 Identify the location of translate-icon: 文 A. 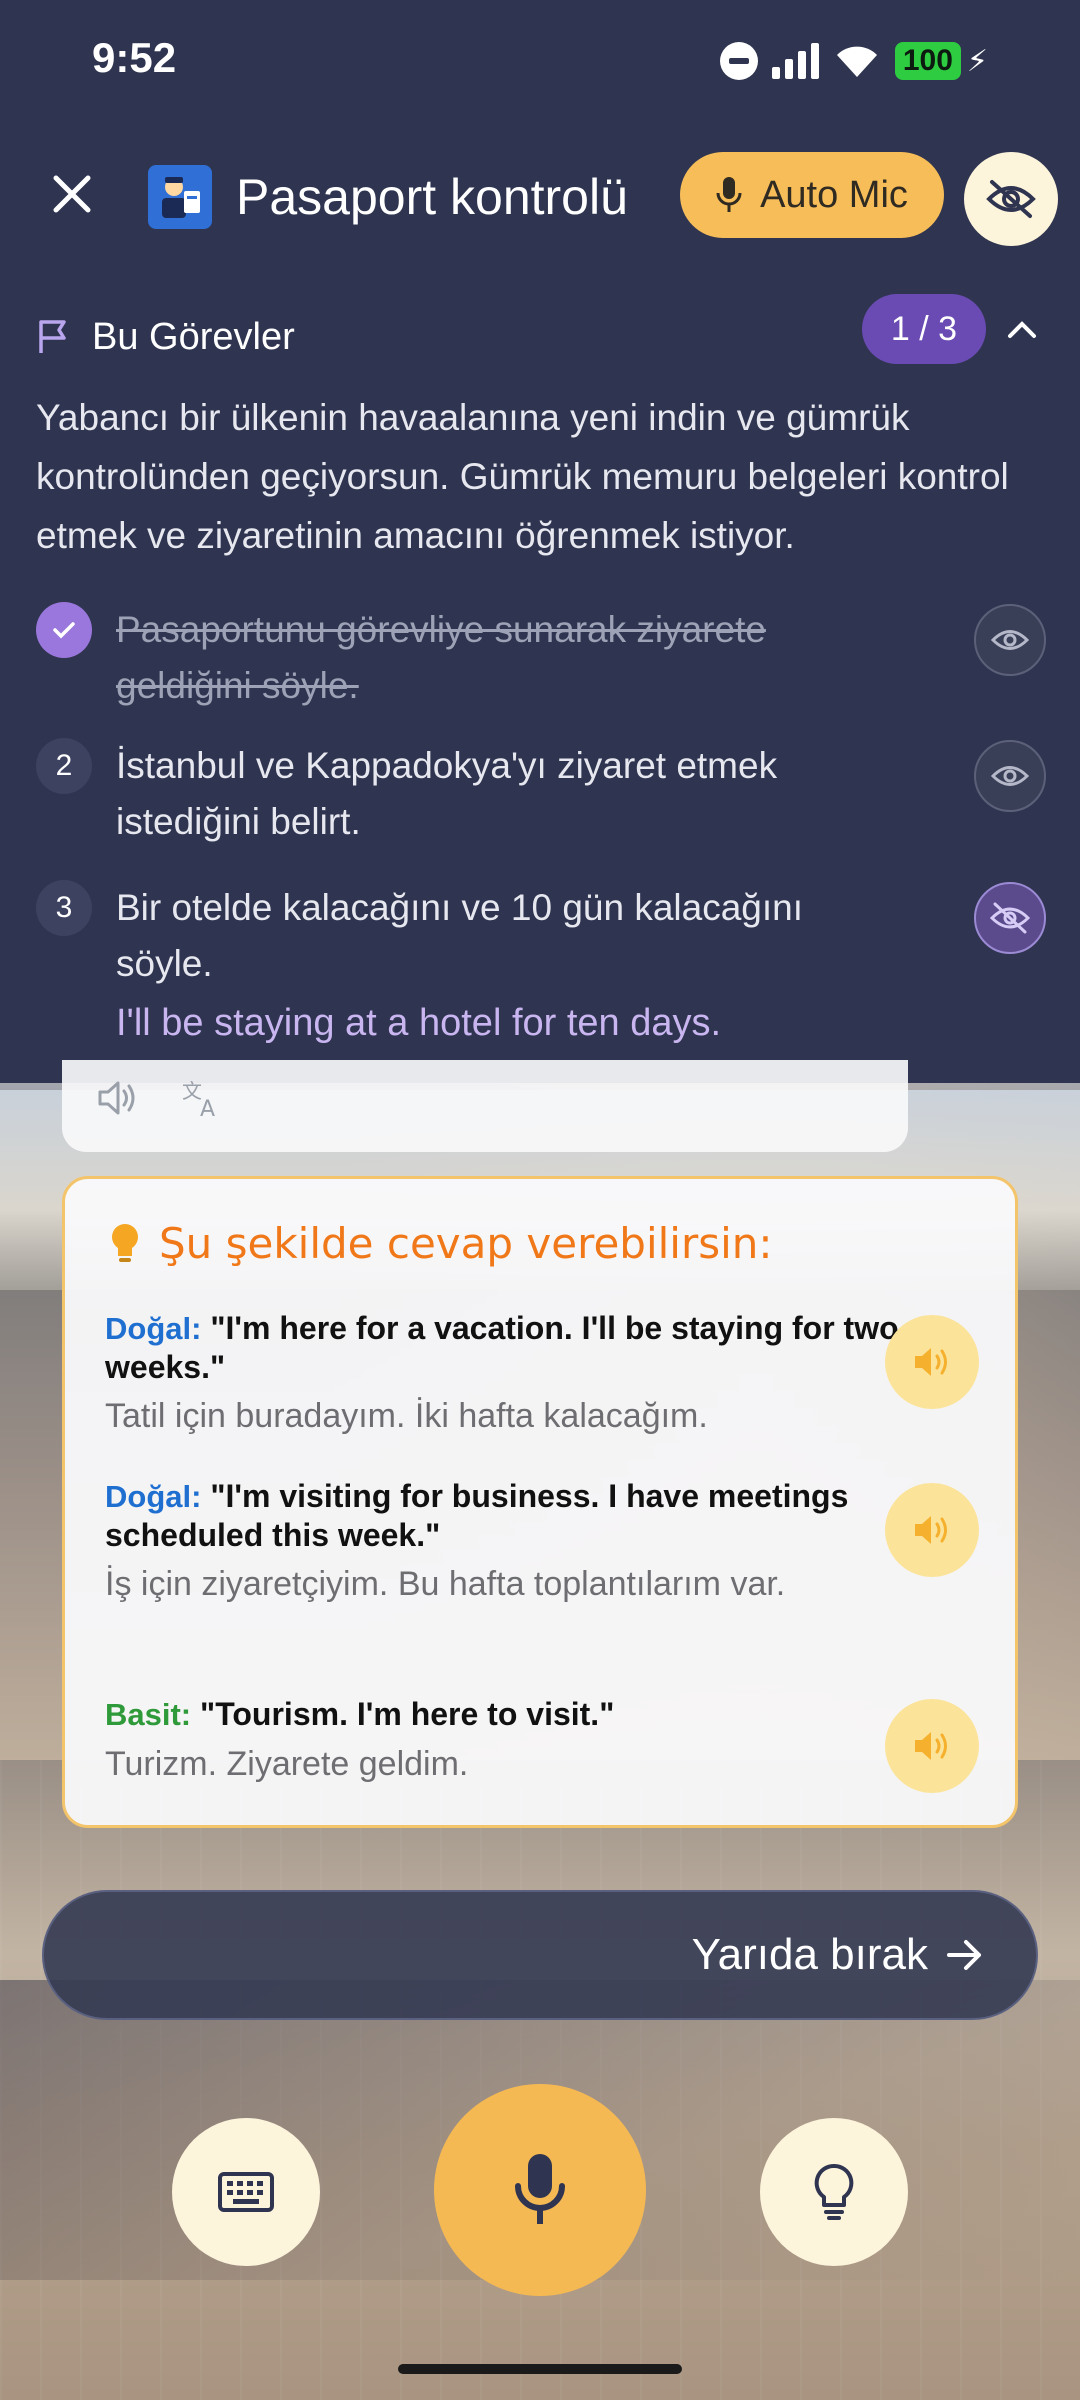
(202, 1098).